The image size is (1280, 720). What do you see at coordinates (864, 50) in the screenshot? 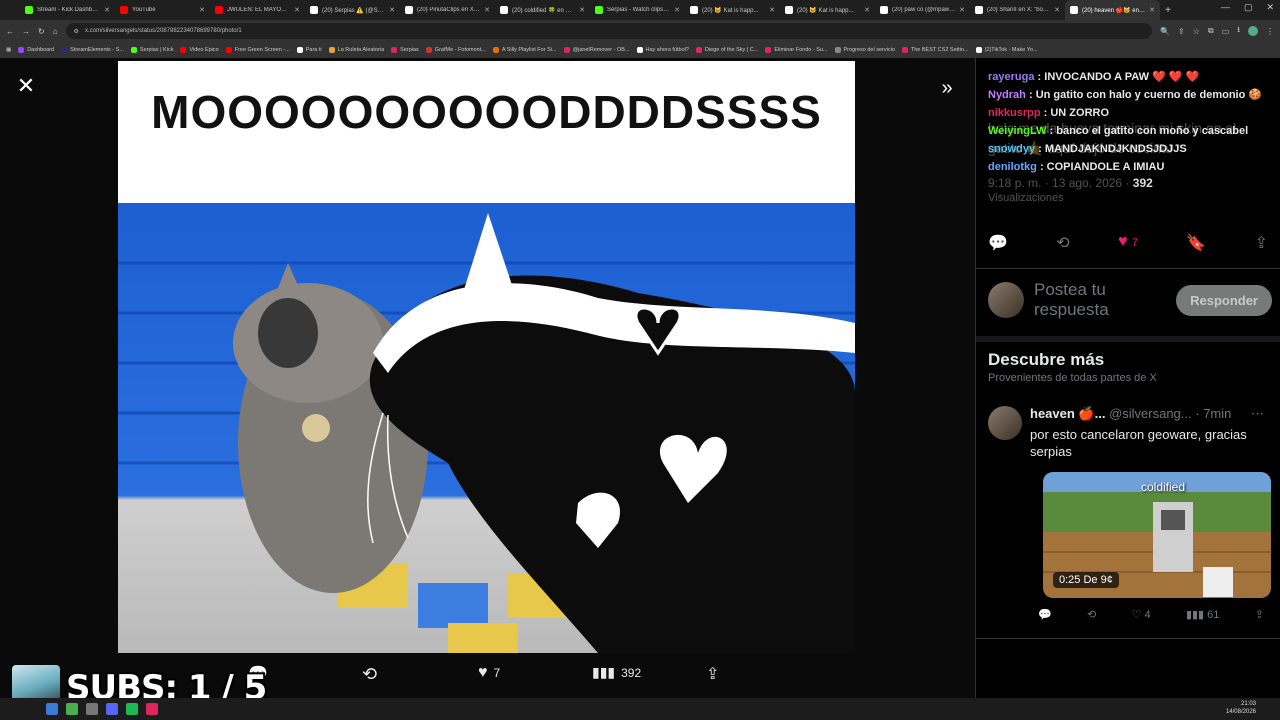
I see `bookmark-item: Progreso del servicio` at bounding box center [864, 50].